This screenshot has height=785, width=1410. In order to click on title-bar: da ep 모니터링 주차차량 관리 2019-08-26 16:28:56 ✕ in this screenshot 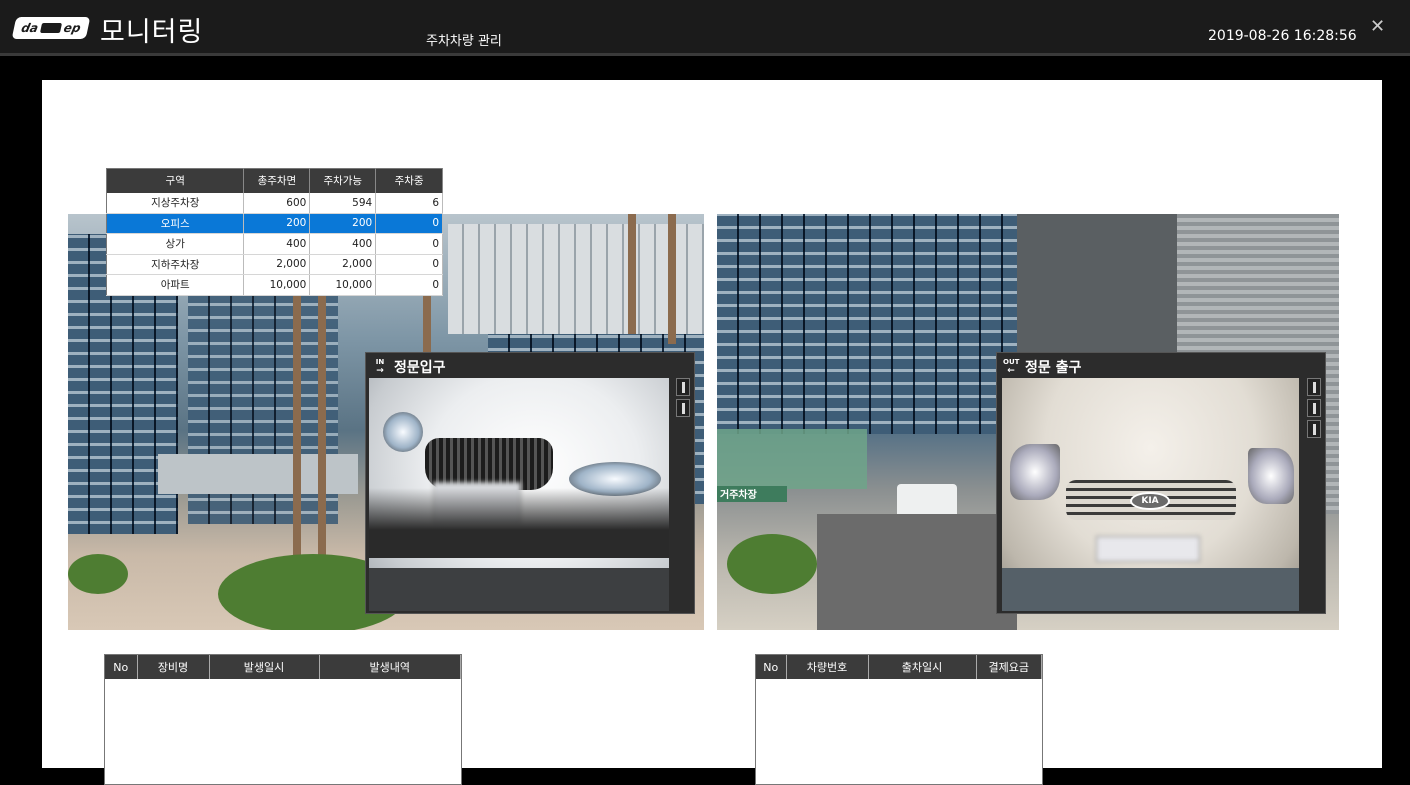, I will do `click(705, 28)`.